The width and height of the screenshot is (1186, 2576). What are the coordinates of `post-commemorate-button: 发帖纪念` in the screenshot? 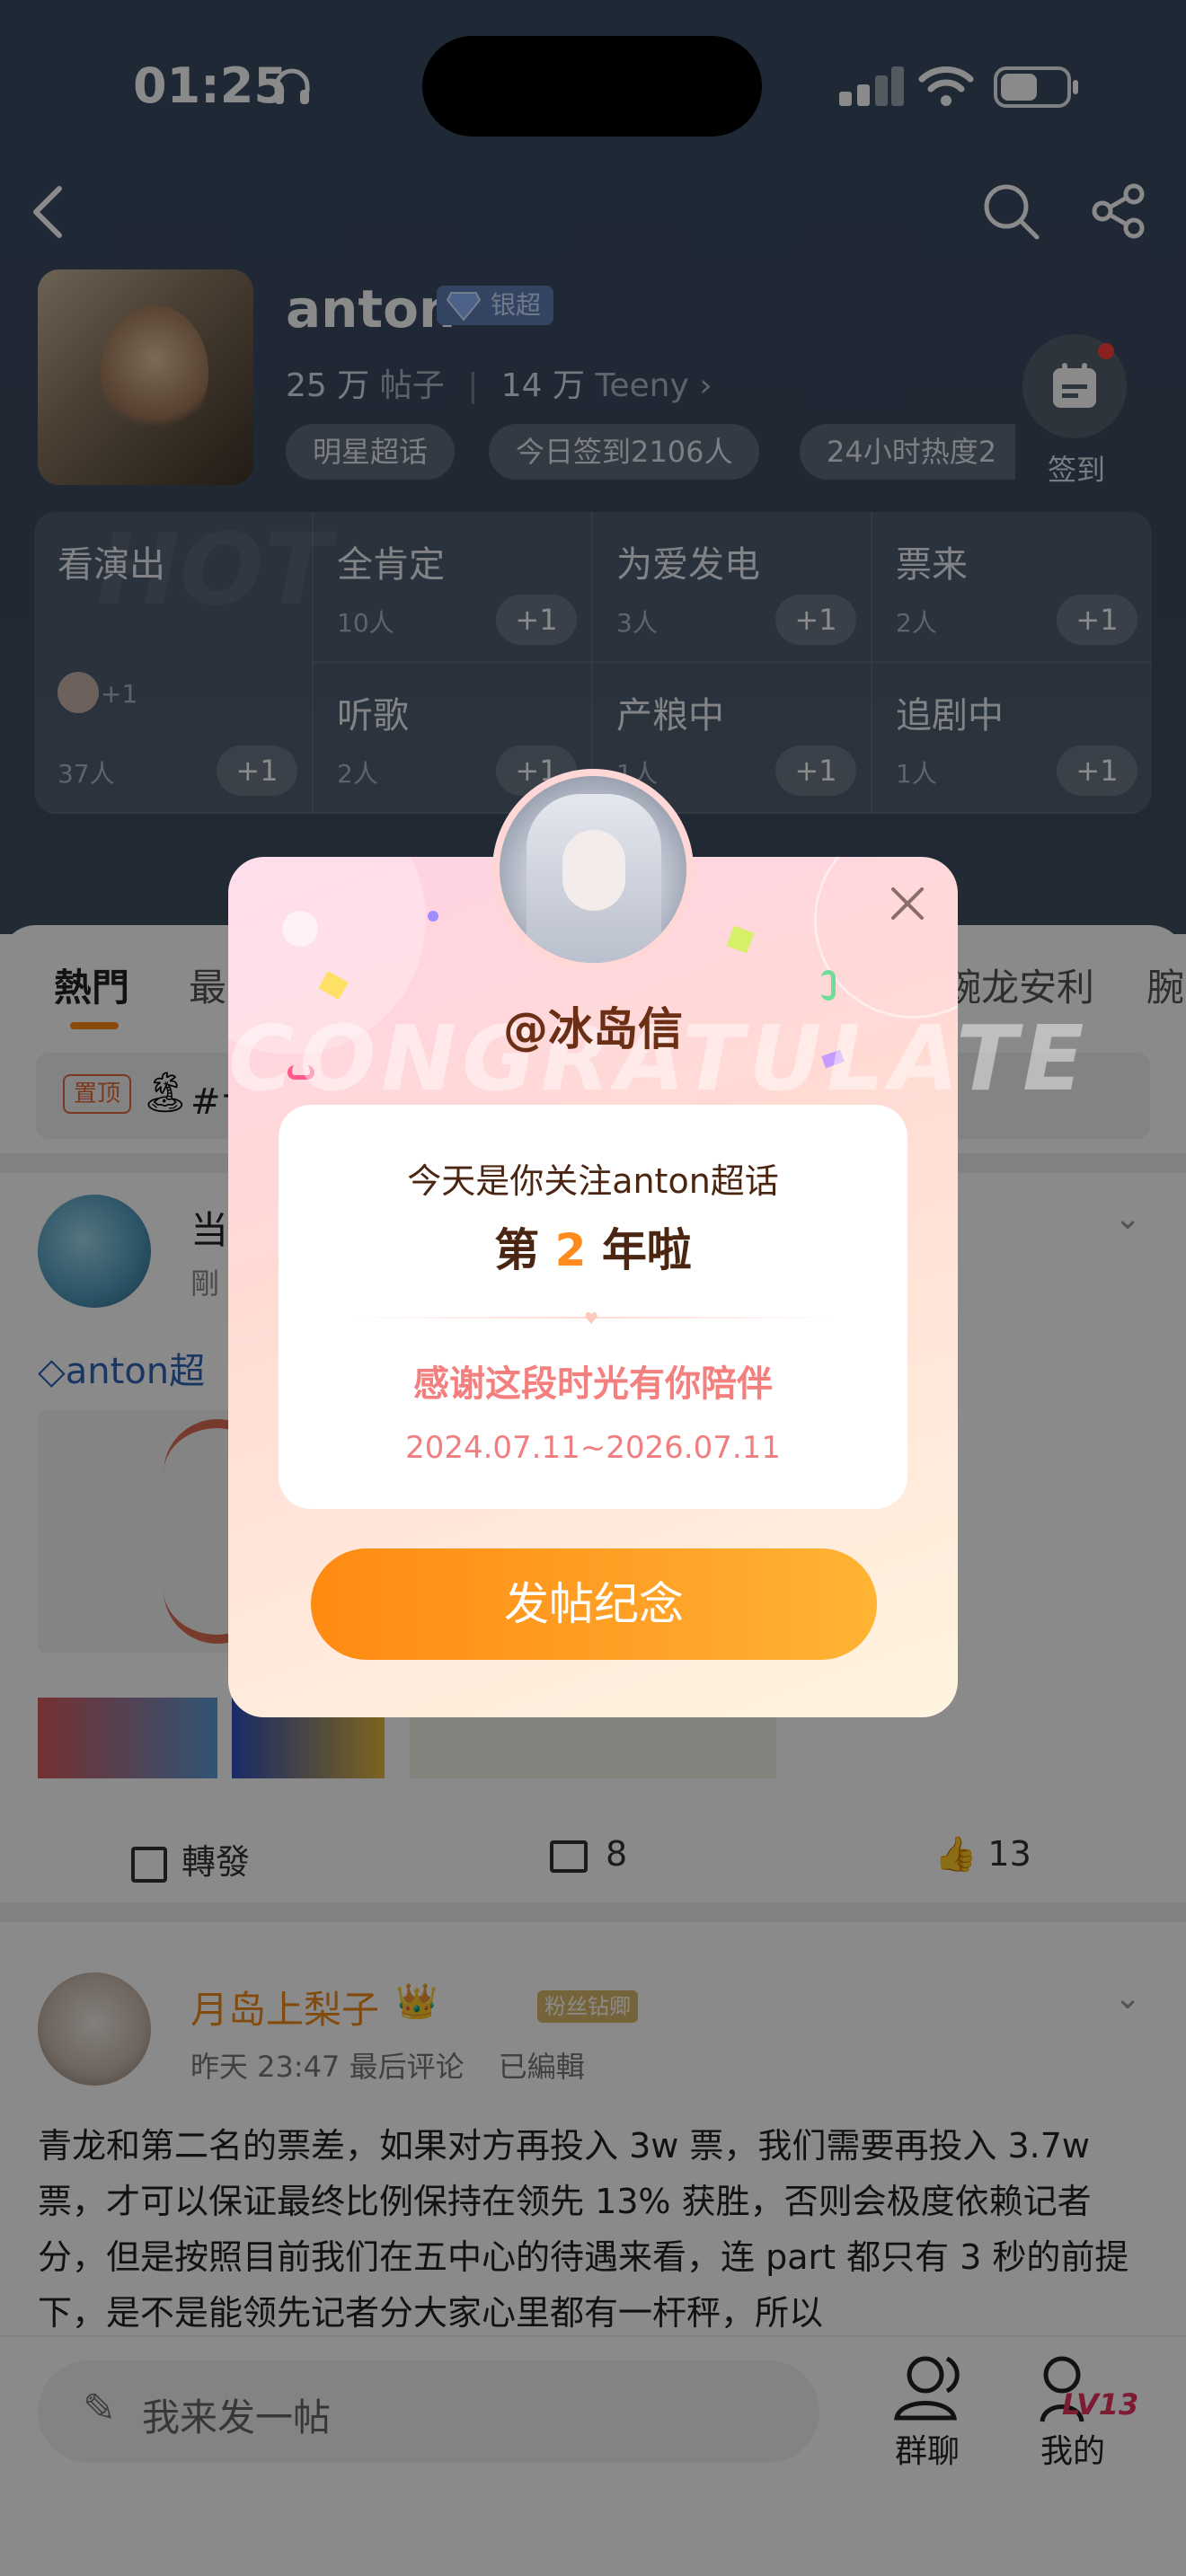 It's located at (594, 1604).